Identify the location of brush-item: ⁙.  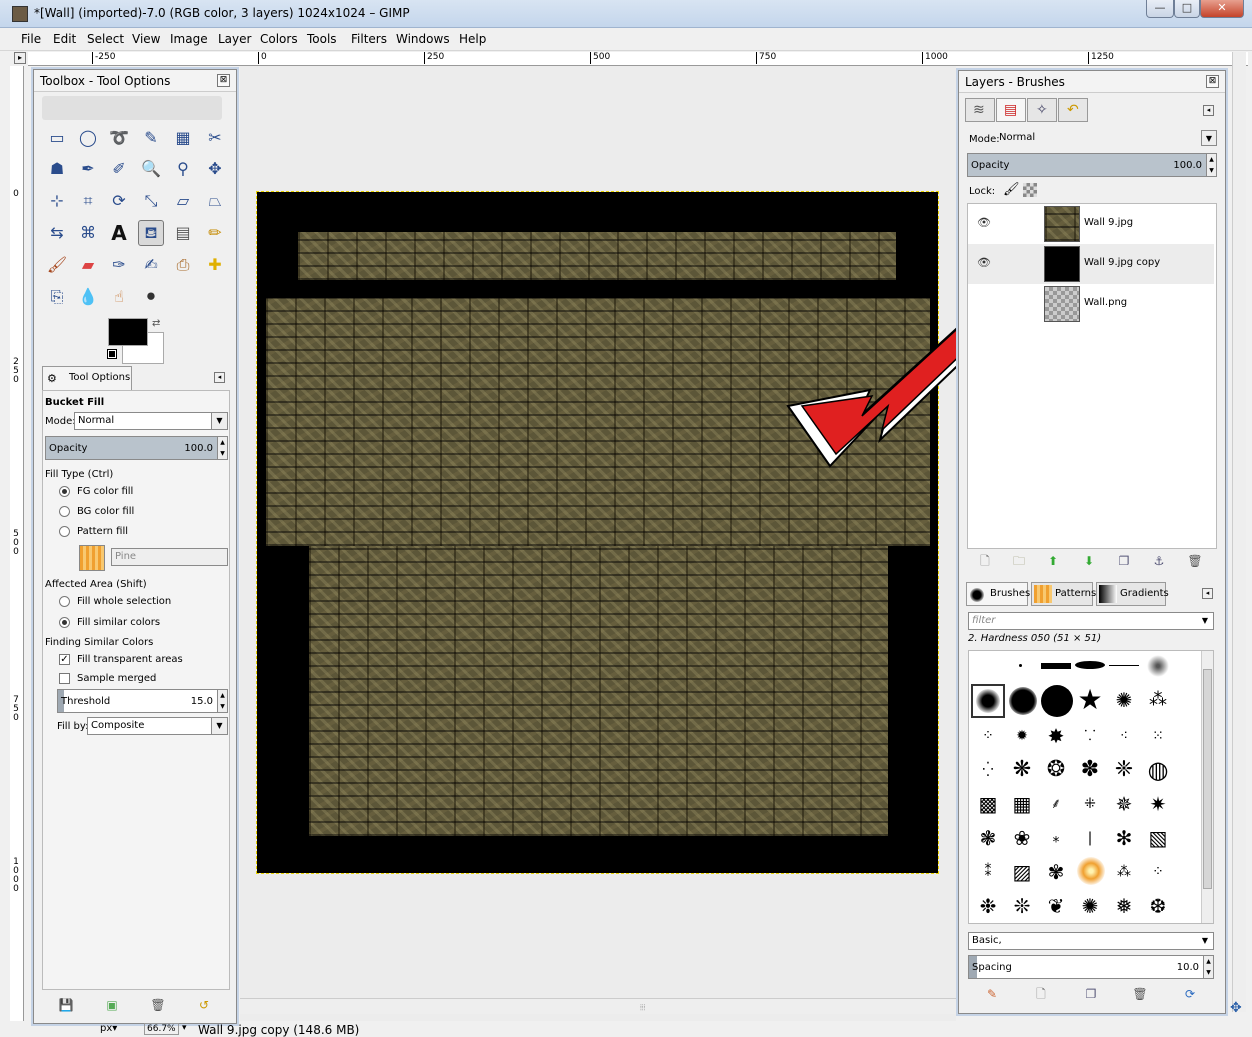
(1158, 736).